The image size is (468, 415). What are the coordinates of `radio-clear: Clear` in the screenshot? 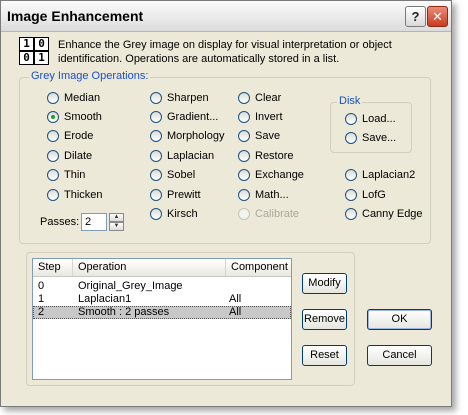 It's located at (259, 98).